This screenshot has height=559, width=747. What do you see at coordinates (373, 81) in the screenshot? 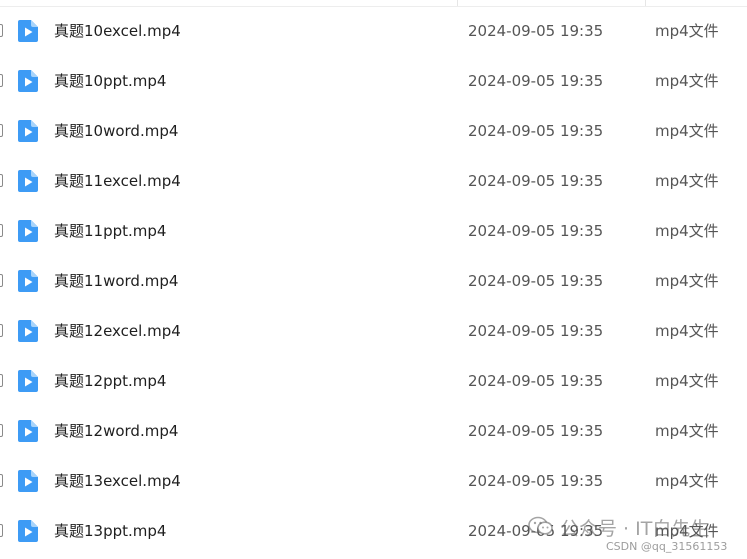
I see `file-row: 真题10ppt.mp4 2024-09-05 19:35 mp4文件` at bounding box center [373, 81].